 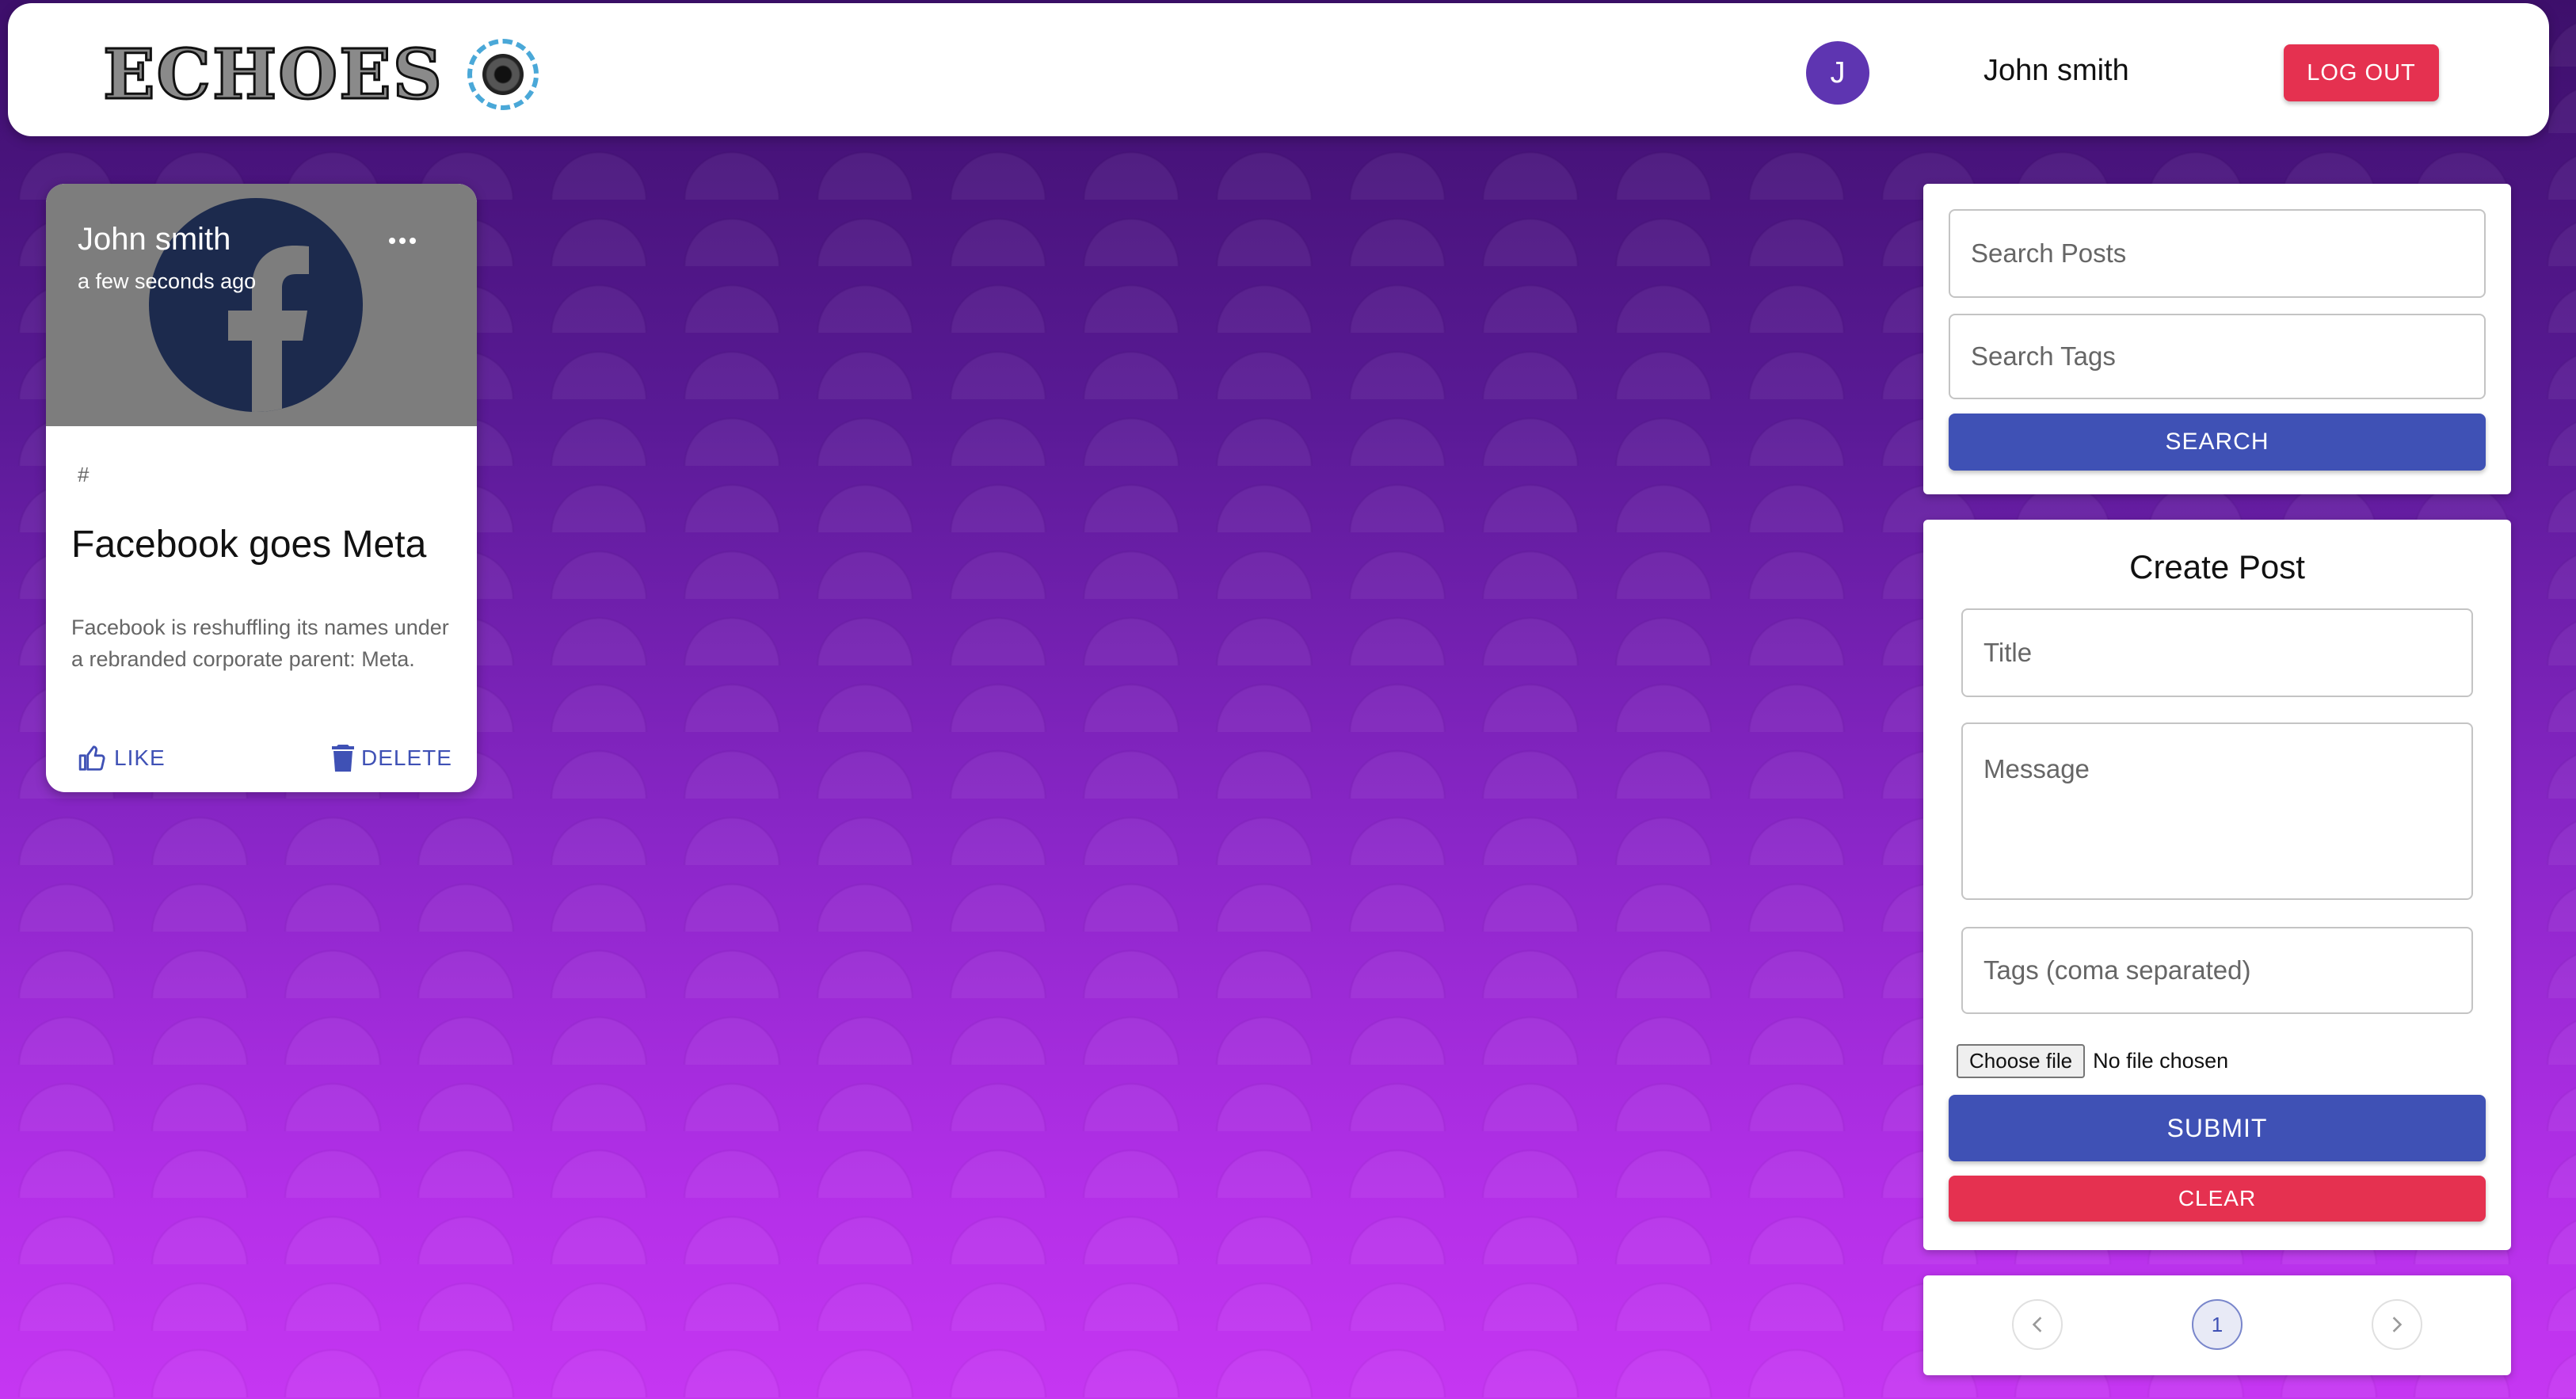 I want to click on title-input: Title, so click(x=2217, y=652).